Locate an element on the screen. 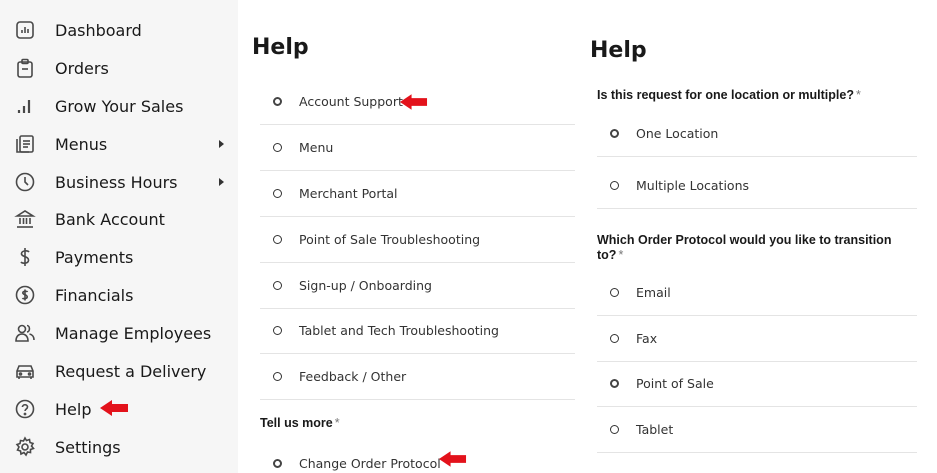 The height and width of the screenshot is (473, 937). dashboard-icon is located at coordinates (25, 30).